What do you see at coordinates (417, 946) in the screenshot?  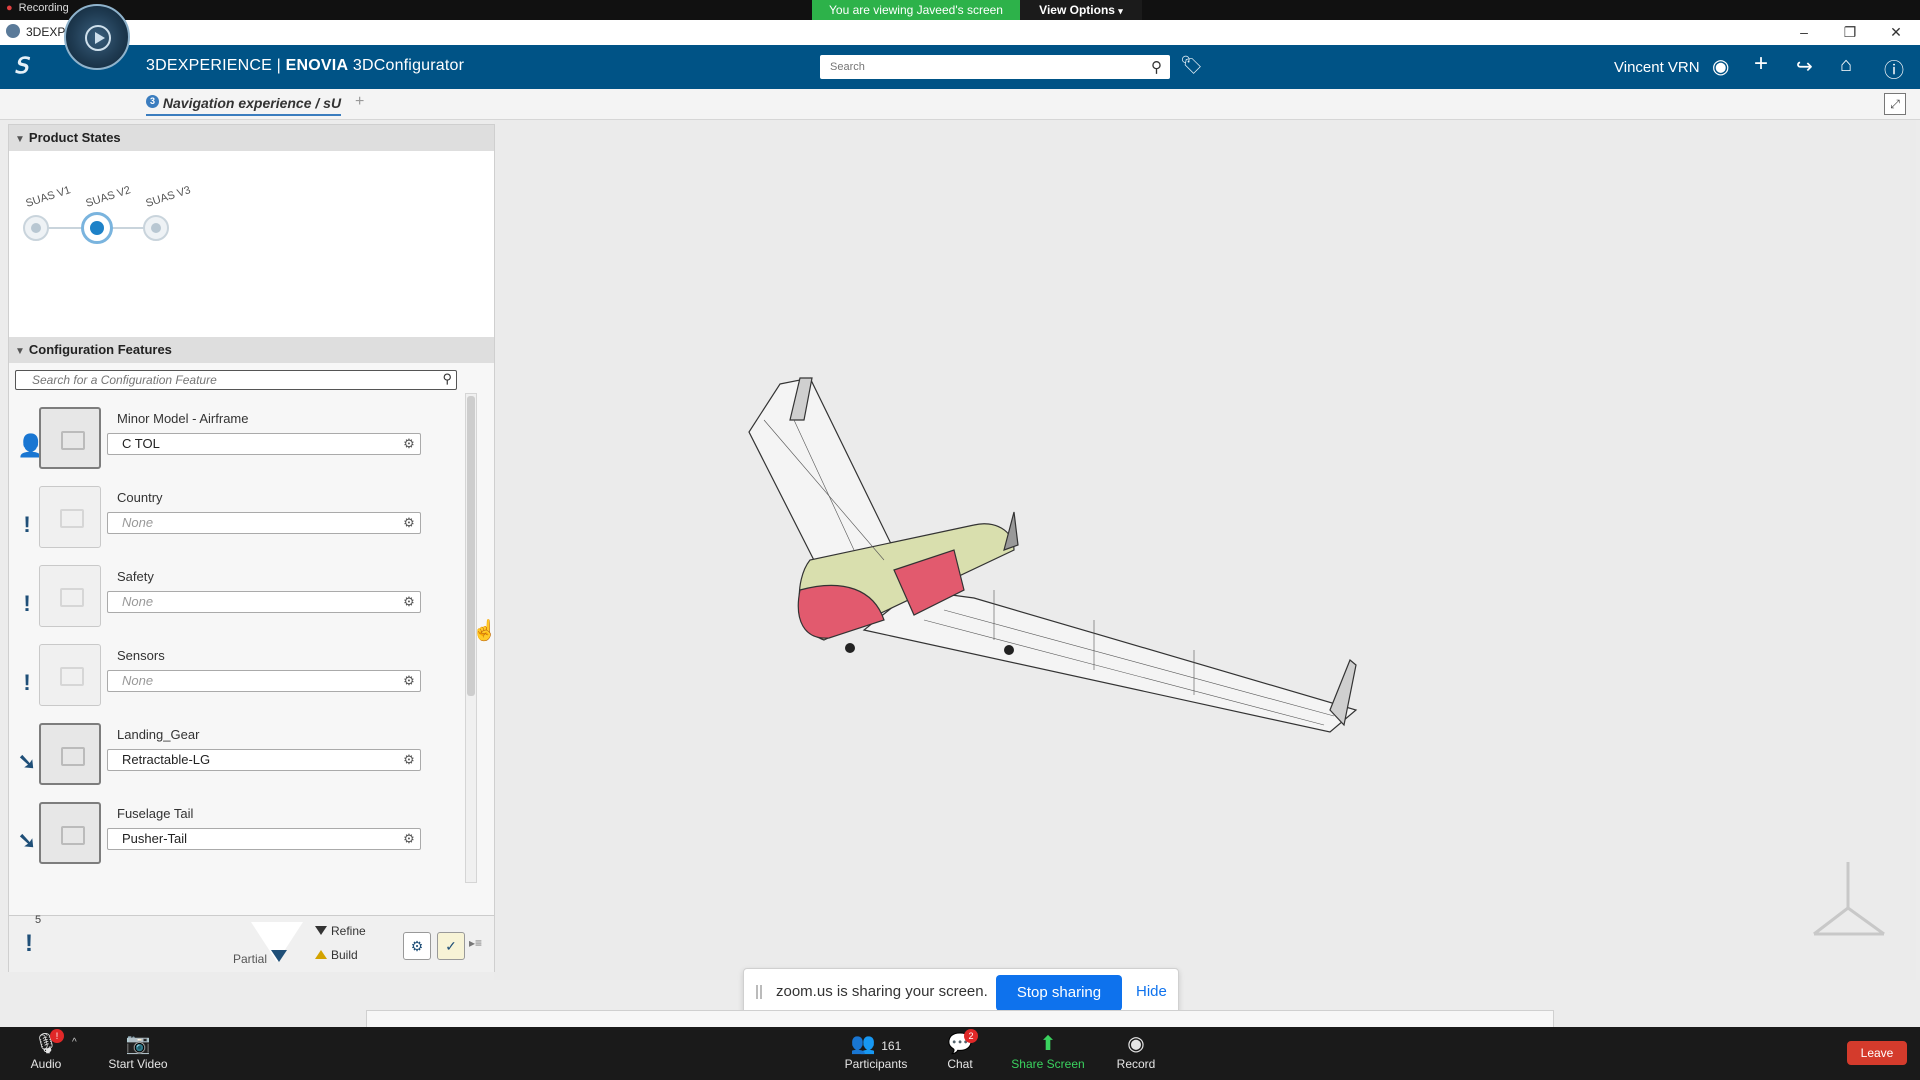 I see `rules-button: ⚙` at bounding box center [417, 946].